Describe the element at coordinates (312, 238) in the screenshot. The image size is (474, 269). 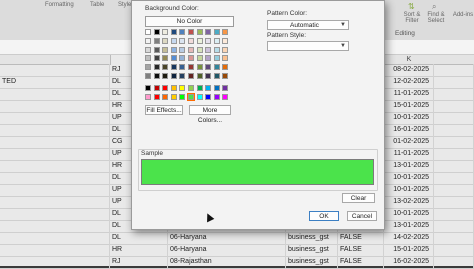
I see `table-cell: business_gst` at that location.